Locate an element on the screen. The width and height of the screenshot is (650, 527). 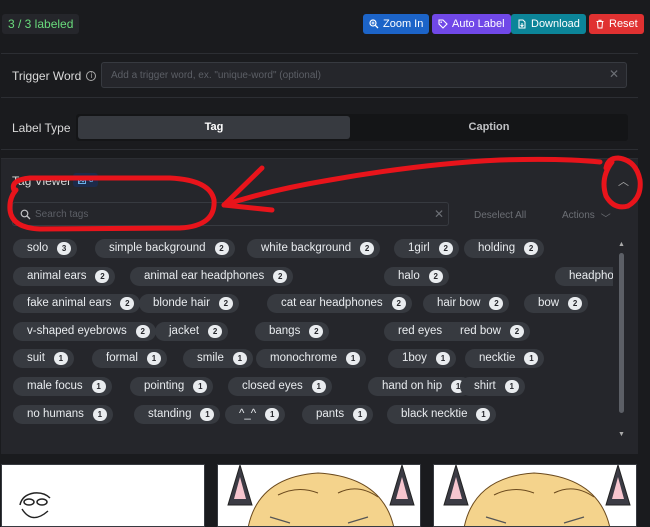
tag-name: pointing is located at coordinates (164, 386).